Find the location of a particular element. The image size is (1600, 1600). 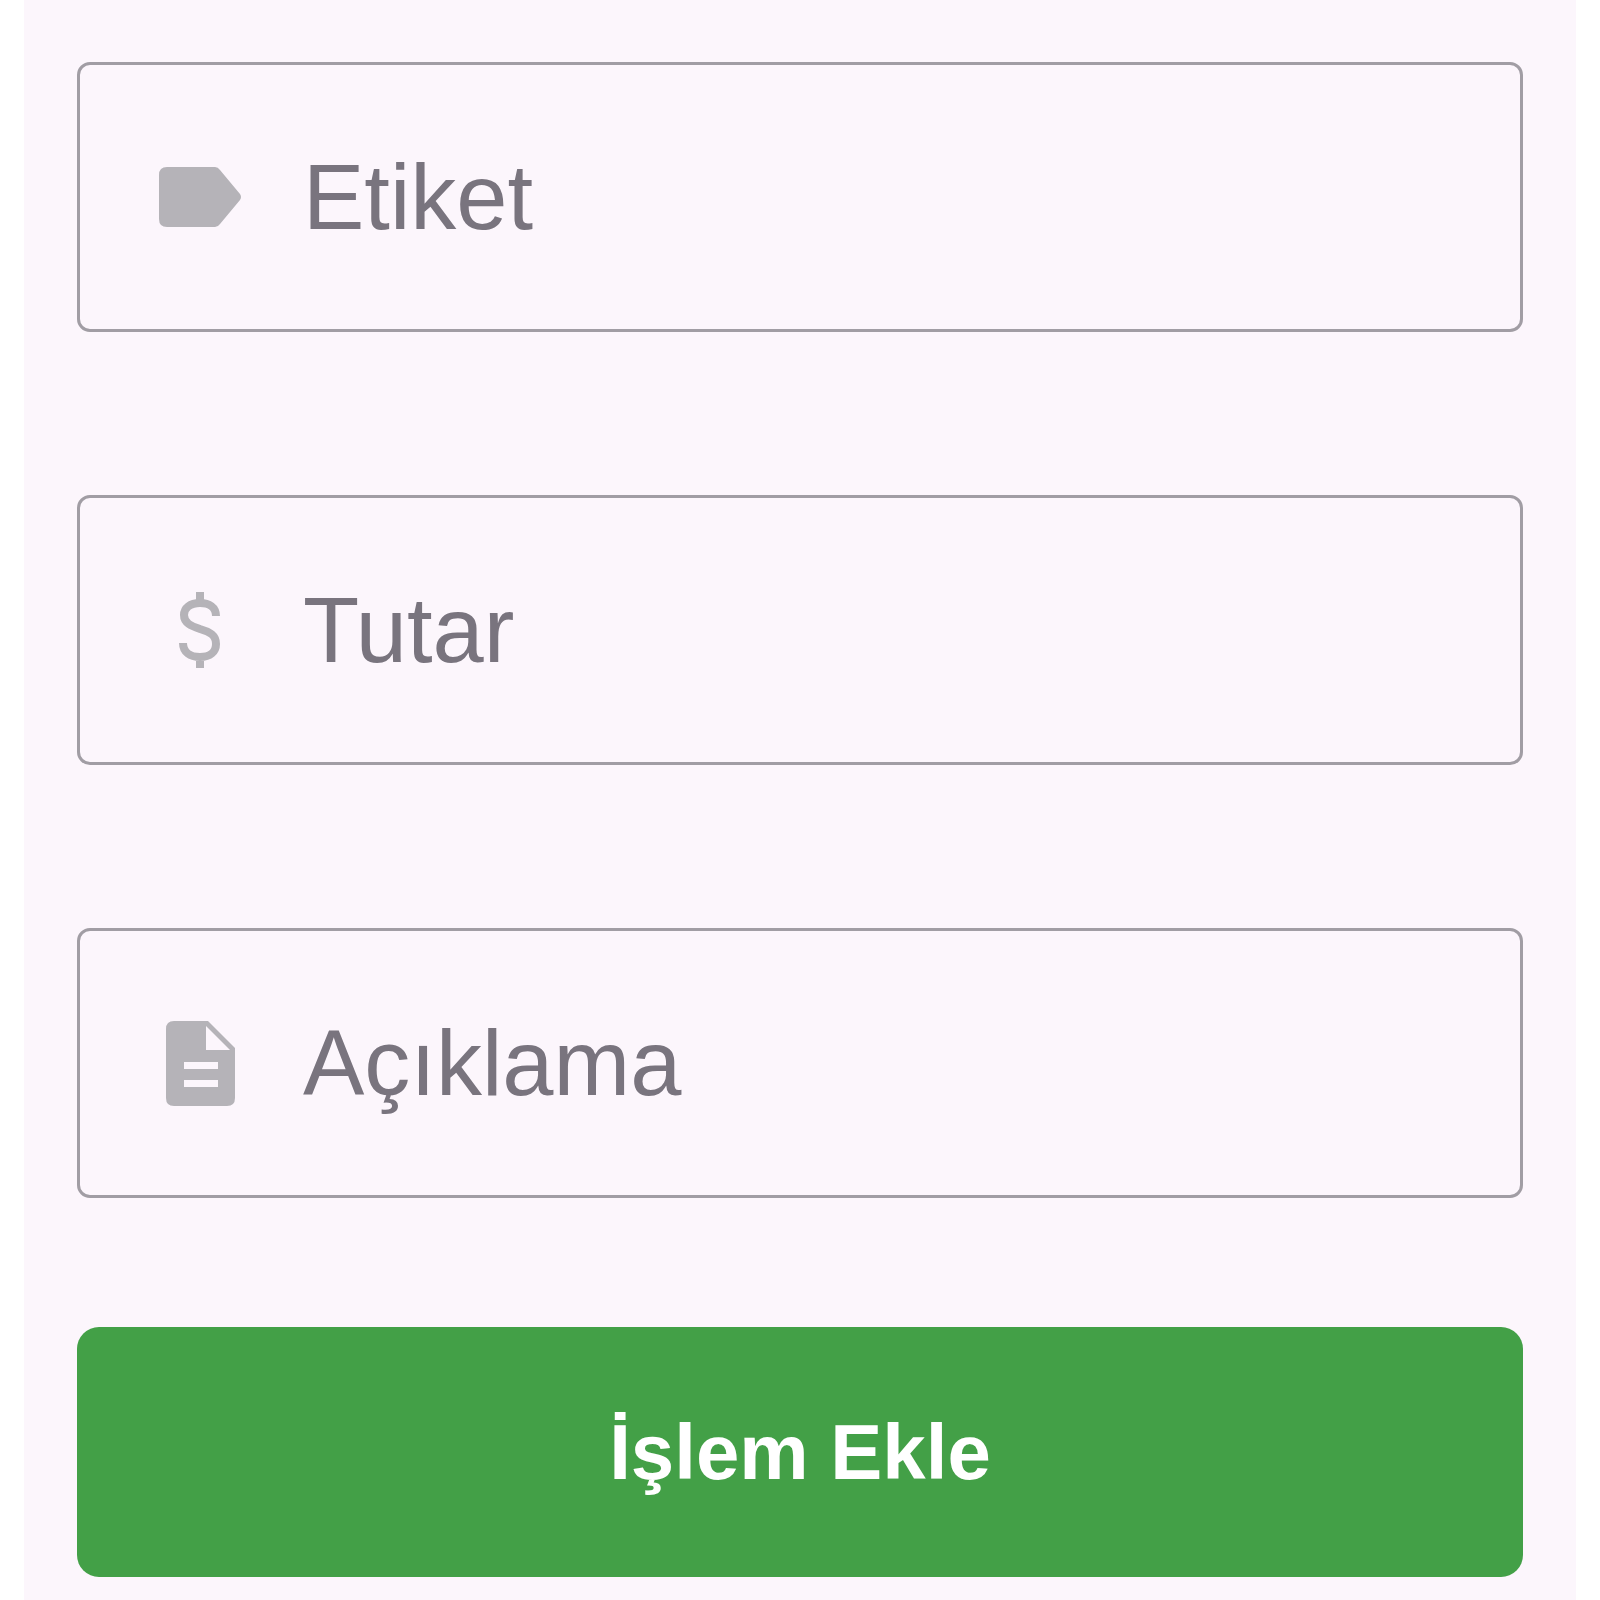

tag-icon is located at coordinates (200, 197).